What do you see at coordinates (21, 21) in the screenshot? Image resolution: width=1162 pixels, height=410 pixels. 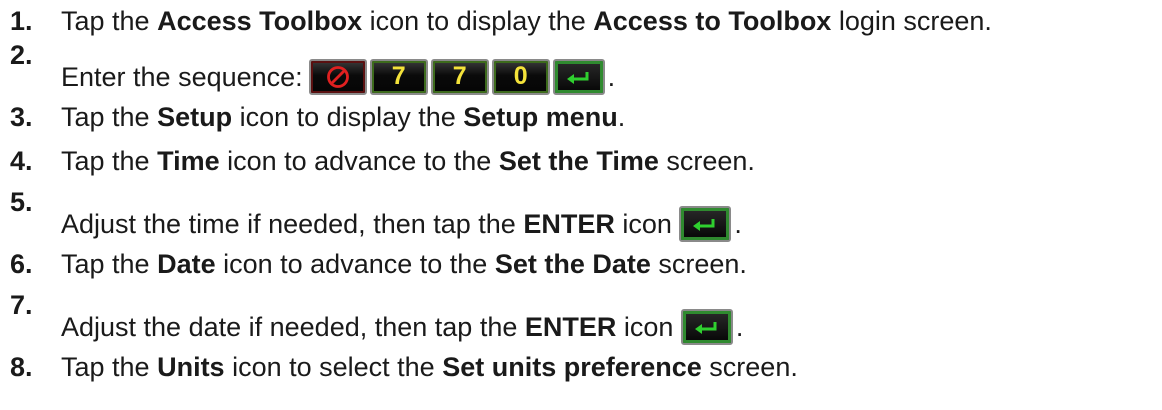 I see `step-number: 1.` at bounding box center [21, 21].